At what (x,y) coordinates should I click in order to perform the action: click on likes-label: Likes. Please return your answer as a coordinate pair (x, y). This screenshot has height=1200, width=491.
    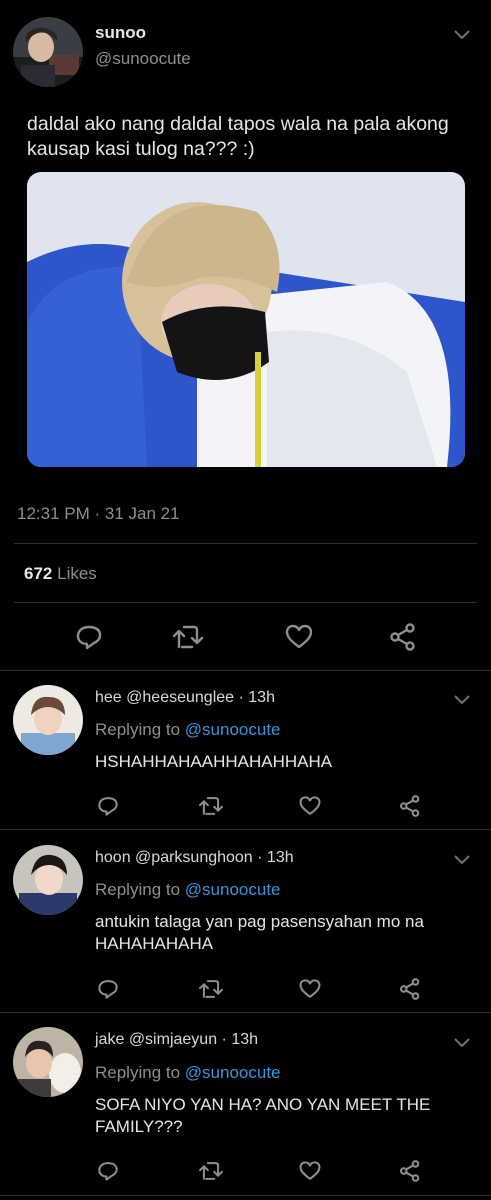
    Looking at the image, I should click on (77, 573).